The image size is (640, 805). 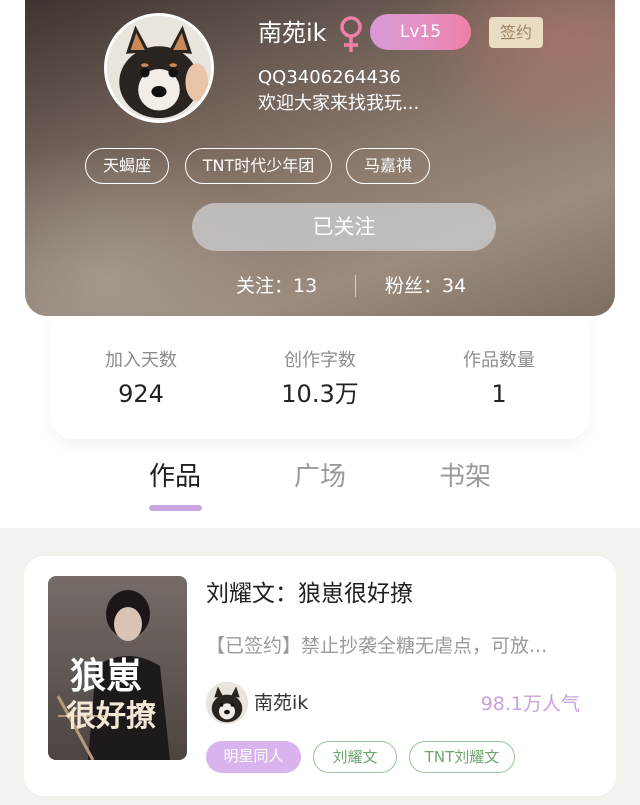 I want to click on stat-label: 创作字数, so click(x=320, y=360).